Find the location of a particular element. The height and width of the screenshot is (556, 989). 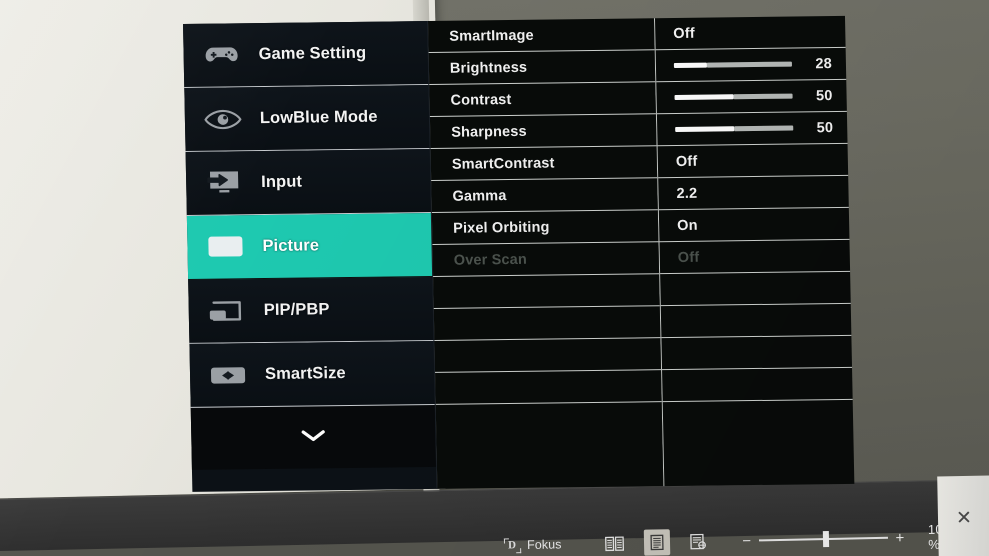

focus-mode-icon: D is located at coordinates (512, 545).